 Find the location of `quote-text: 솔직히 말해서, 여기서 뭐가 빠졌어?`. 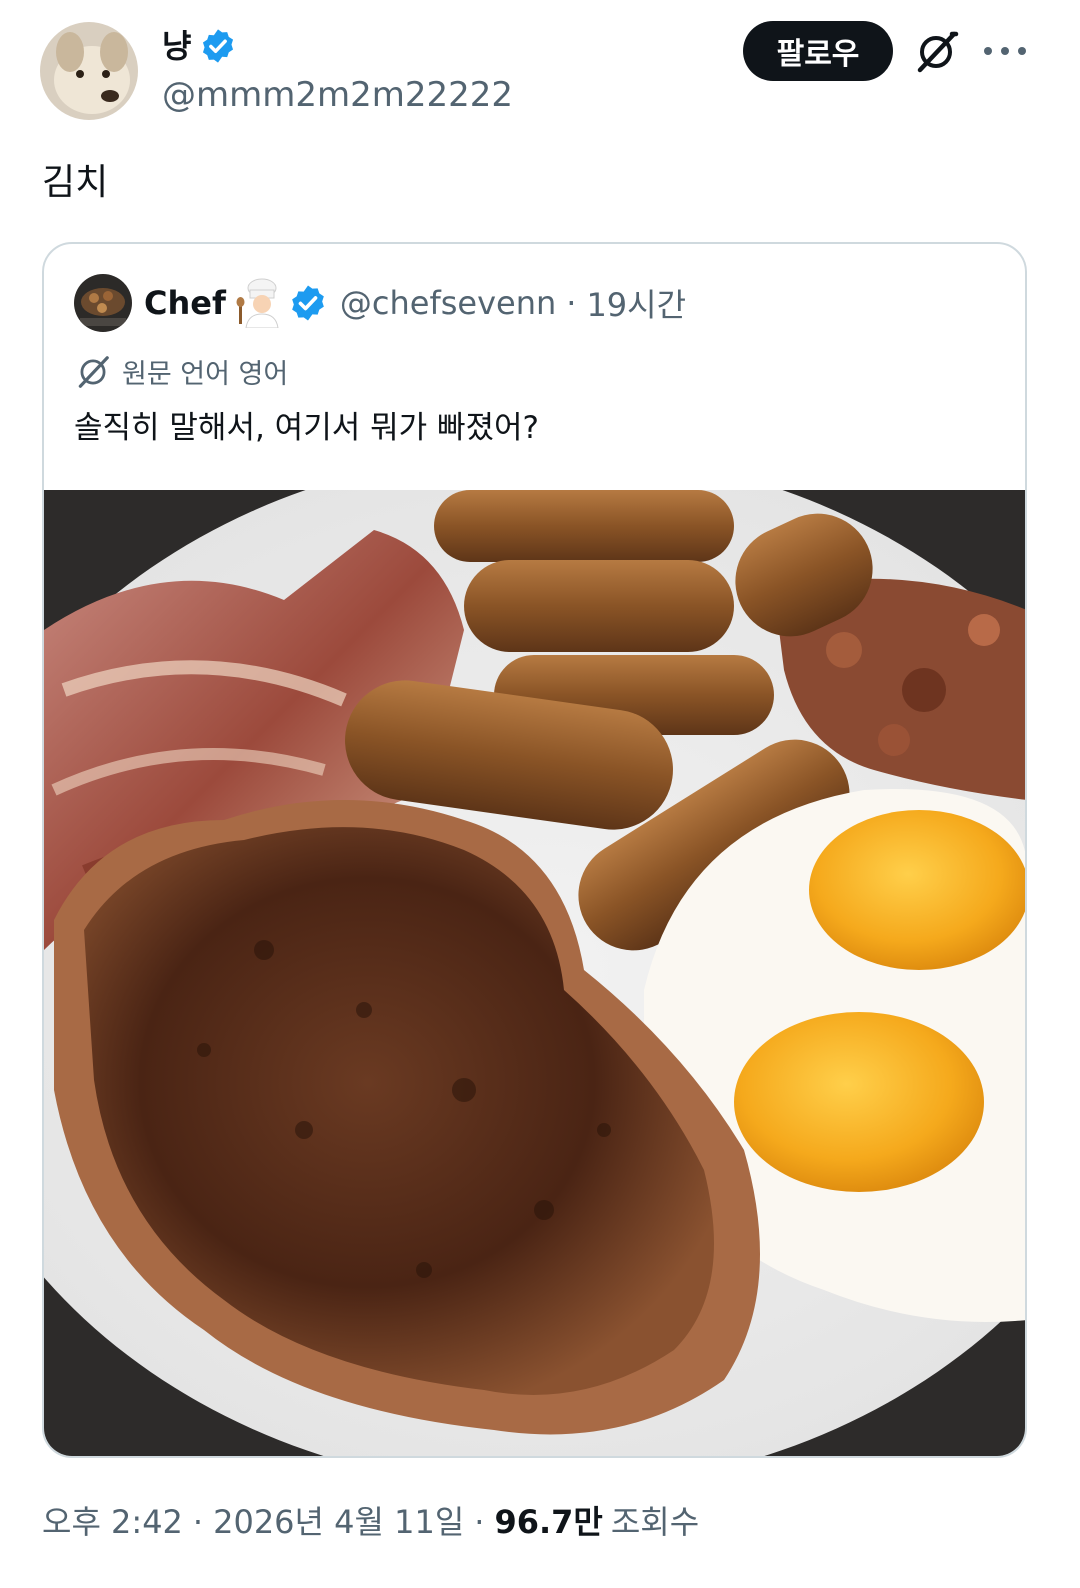

quote-text: 솔직히 말해서, 여기서 뭐가 빠졌어? is located at coordinates (307, 428).